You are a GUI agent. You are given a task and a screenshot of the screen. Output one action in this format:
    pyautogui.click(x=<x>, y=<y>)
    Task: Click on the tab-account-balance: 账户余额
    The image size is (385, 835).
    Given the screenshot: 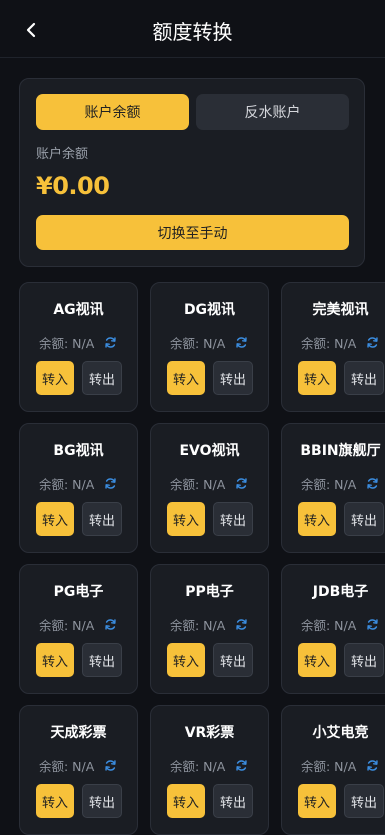 What is the action you would take?
    pyautogui.click(x=112, y=112)
    